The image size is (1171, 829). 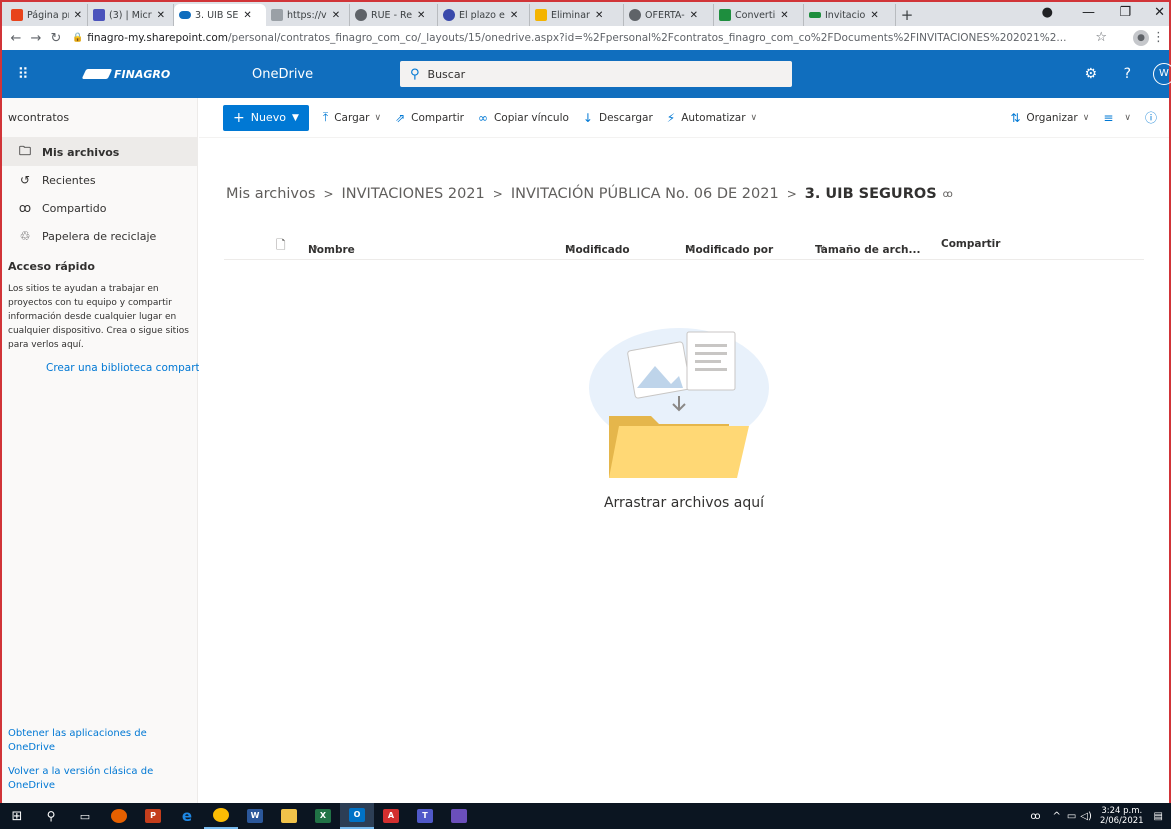 What do you see at coordinates (220, 15) in the screenshot?
I see `browser-tab-active: 3. UIB SE ✕` at bounding box center [220, 15].